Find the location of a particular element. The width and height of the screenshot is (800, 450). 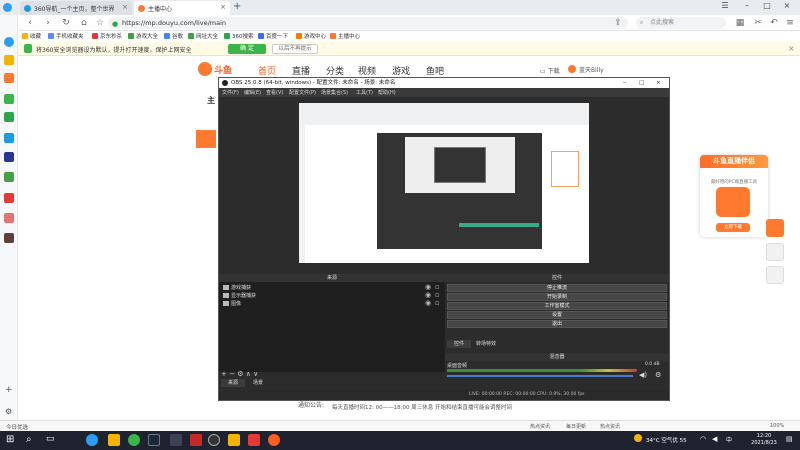

taskbar-steam-icon is located at coordinates (154, 440).